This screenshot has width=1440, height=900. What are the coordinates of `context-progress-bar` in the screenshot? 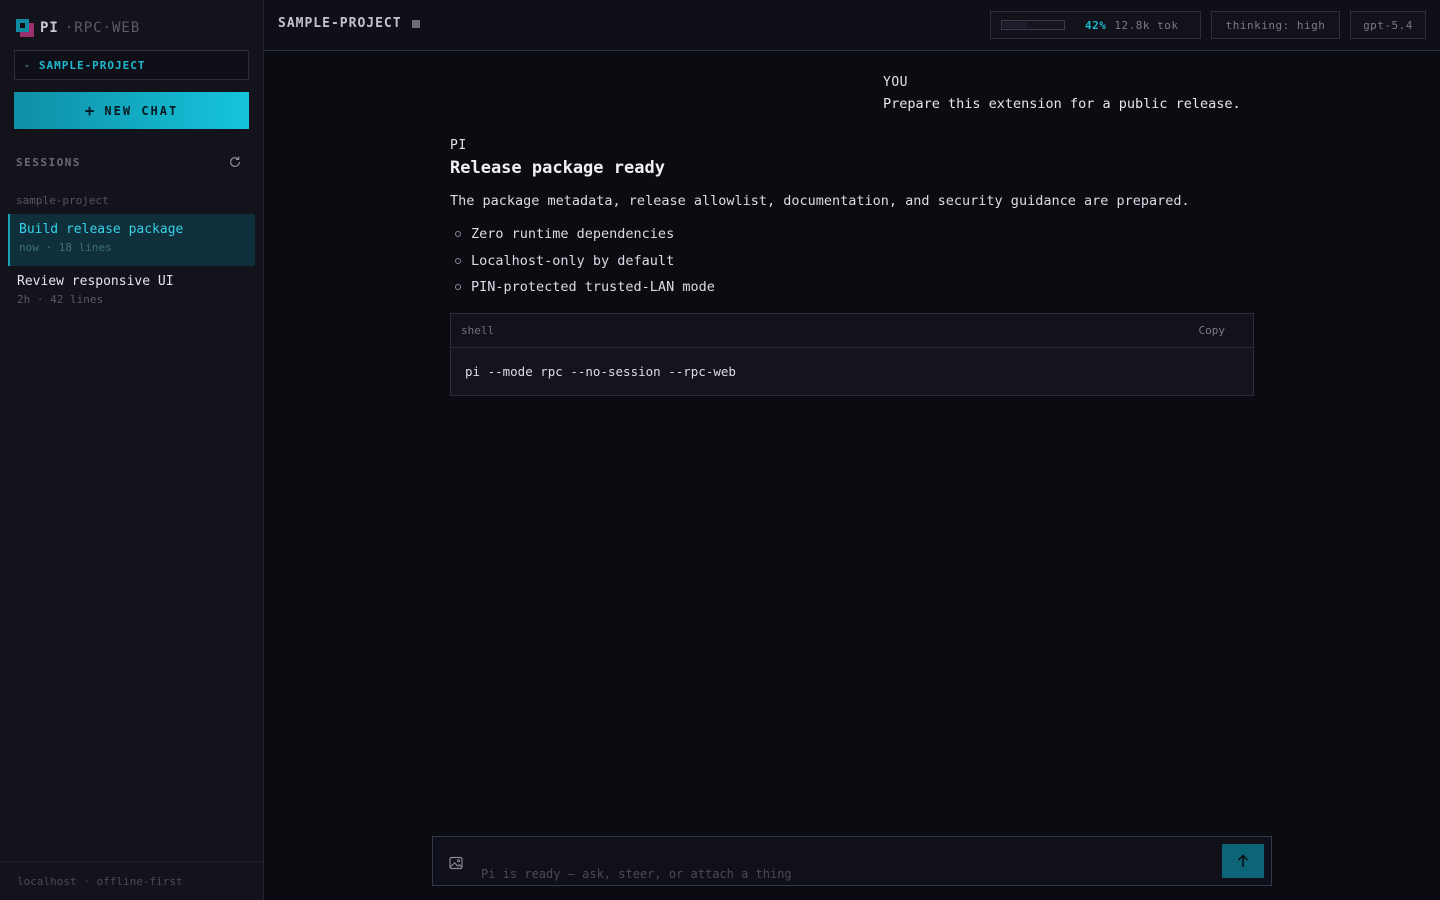 It's located at (1033, 25).